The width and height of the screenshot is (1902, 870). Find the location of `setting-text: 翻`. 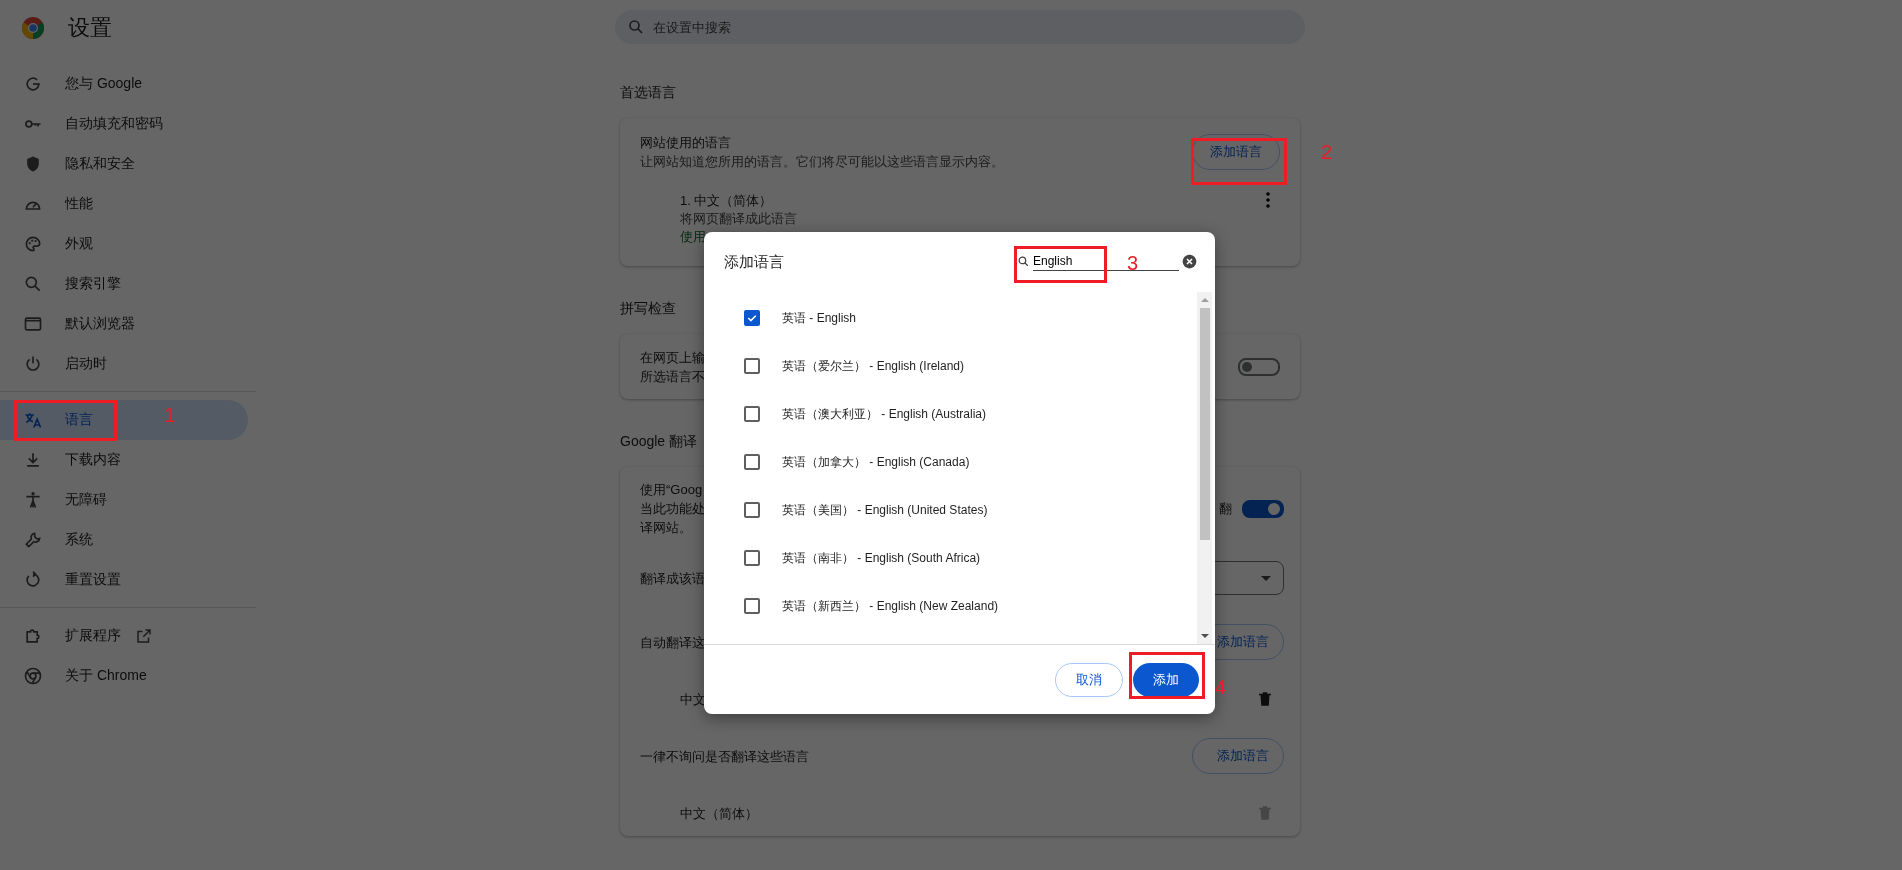

setting-text: 翻 is located at coordinates (1225, 509).